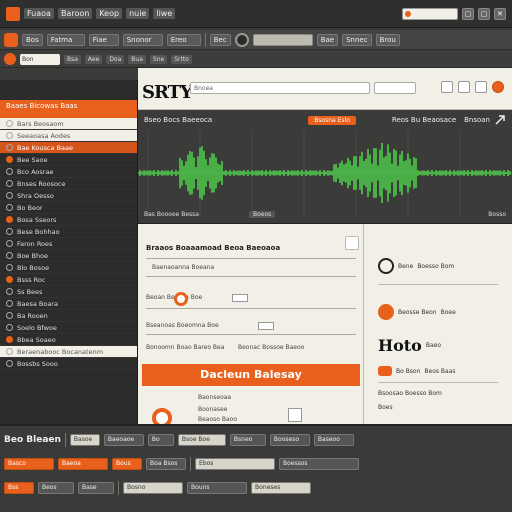  What do you see at coordinates (235, 464) in the screenshot?
I see `dock-field: Ebos` at bounding box center [235, 464].